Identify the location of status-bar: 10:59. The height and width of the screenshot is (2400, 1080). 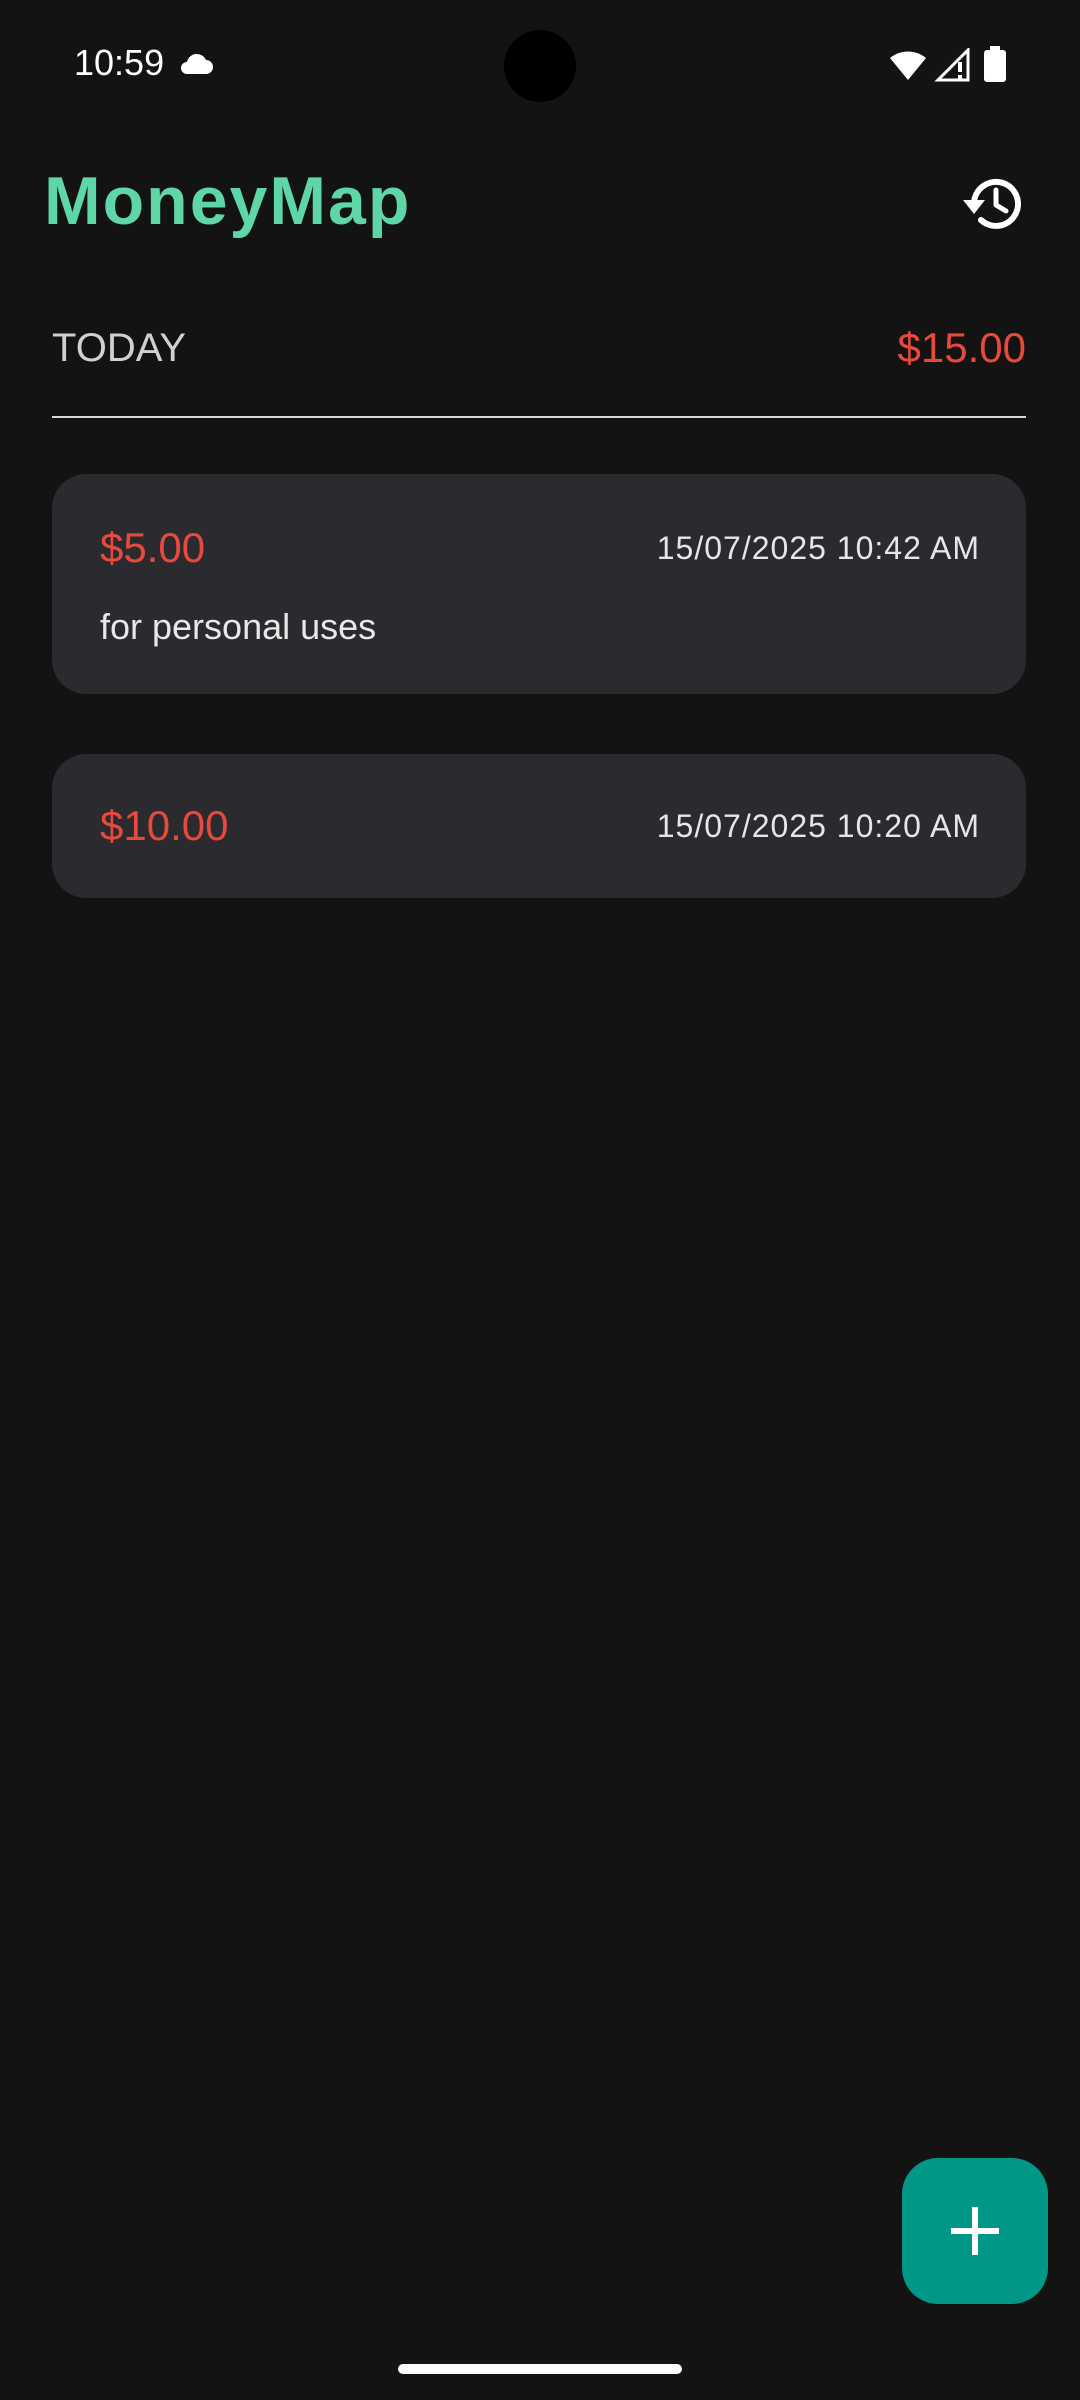
(540, 65).